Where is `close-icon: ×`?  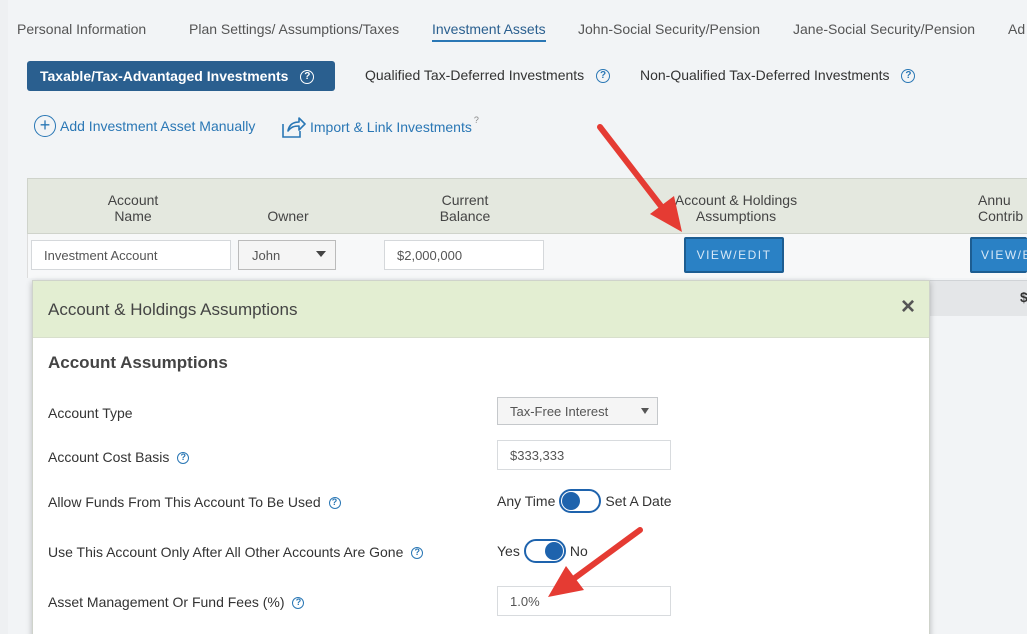
close-icon: × is located at coordinates (908, 307).